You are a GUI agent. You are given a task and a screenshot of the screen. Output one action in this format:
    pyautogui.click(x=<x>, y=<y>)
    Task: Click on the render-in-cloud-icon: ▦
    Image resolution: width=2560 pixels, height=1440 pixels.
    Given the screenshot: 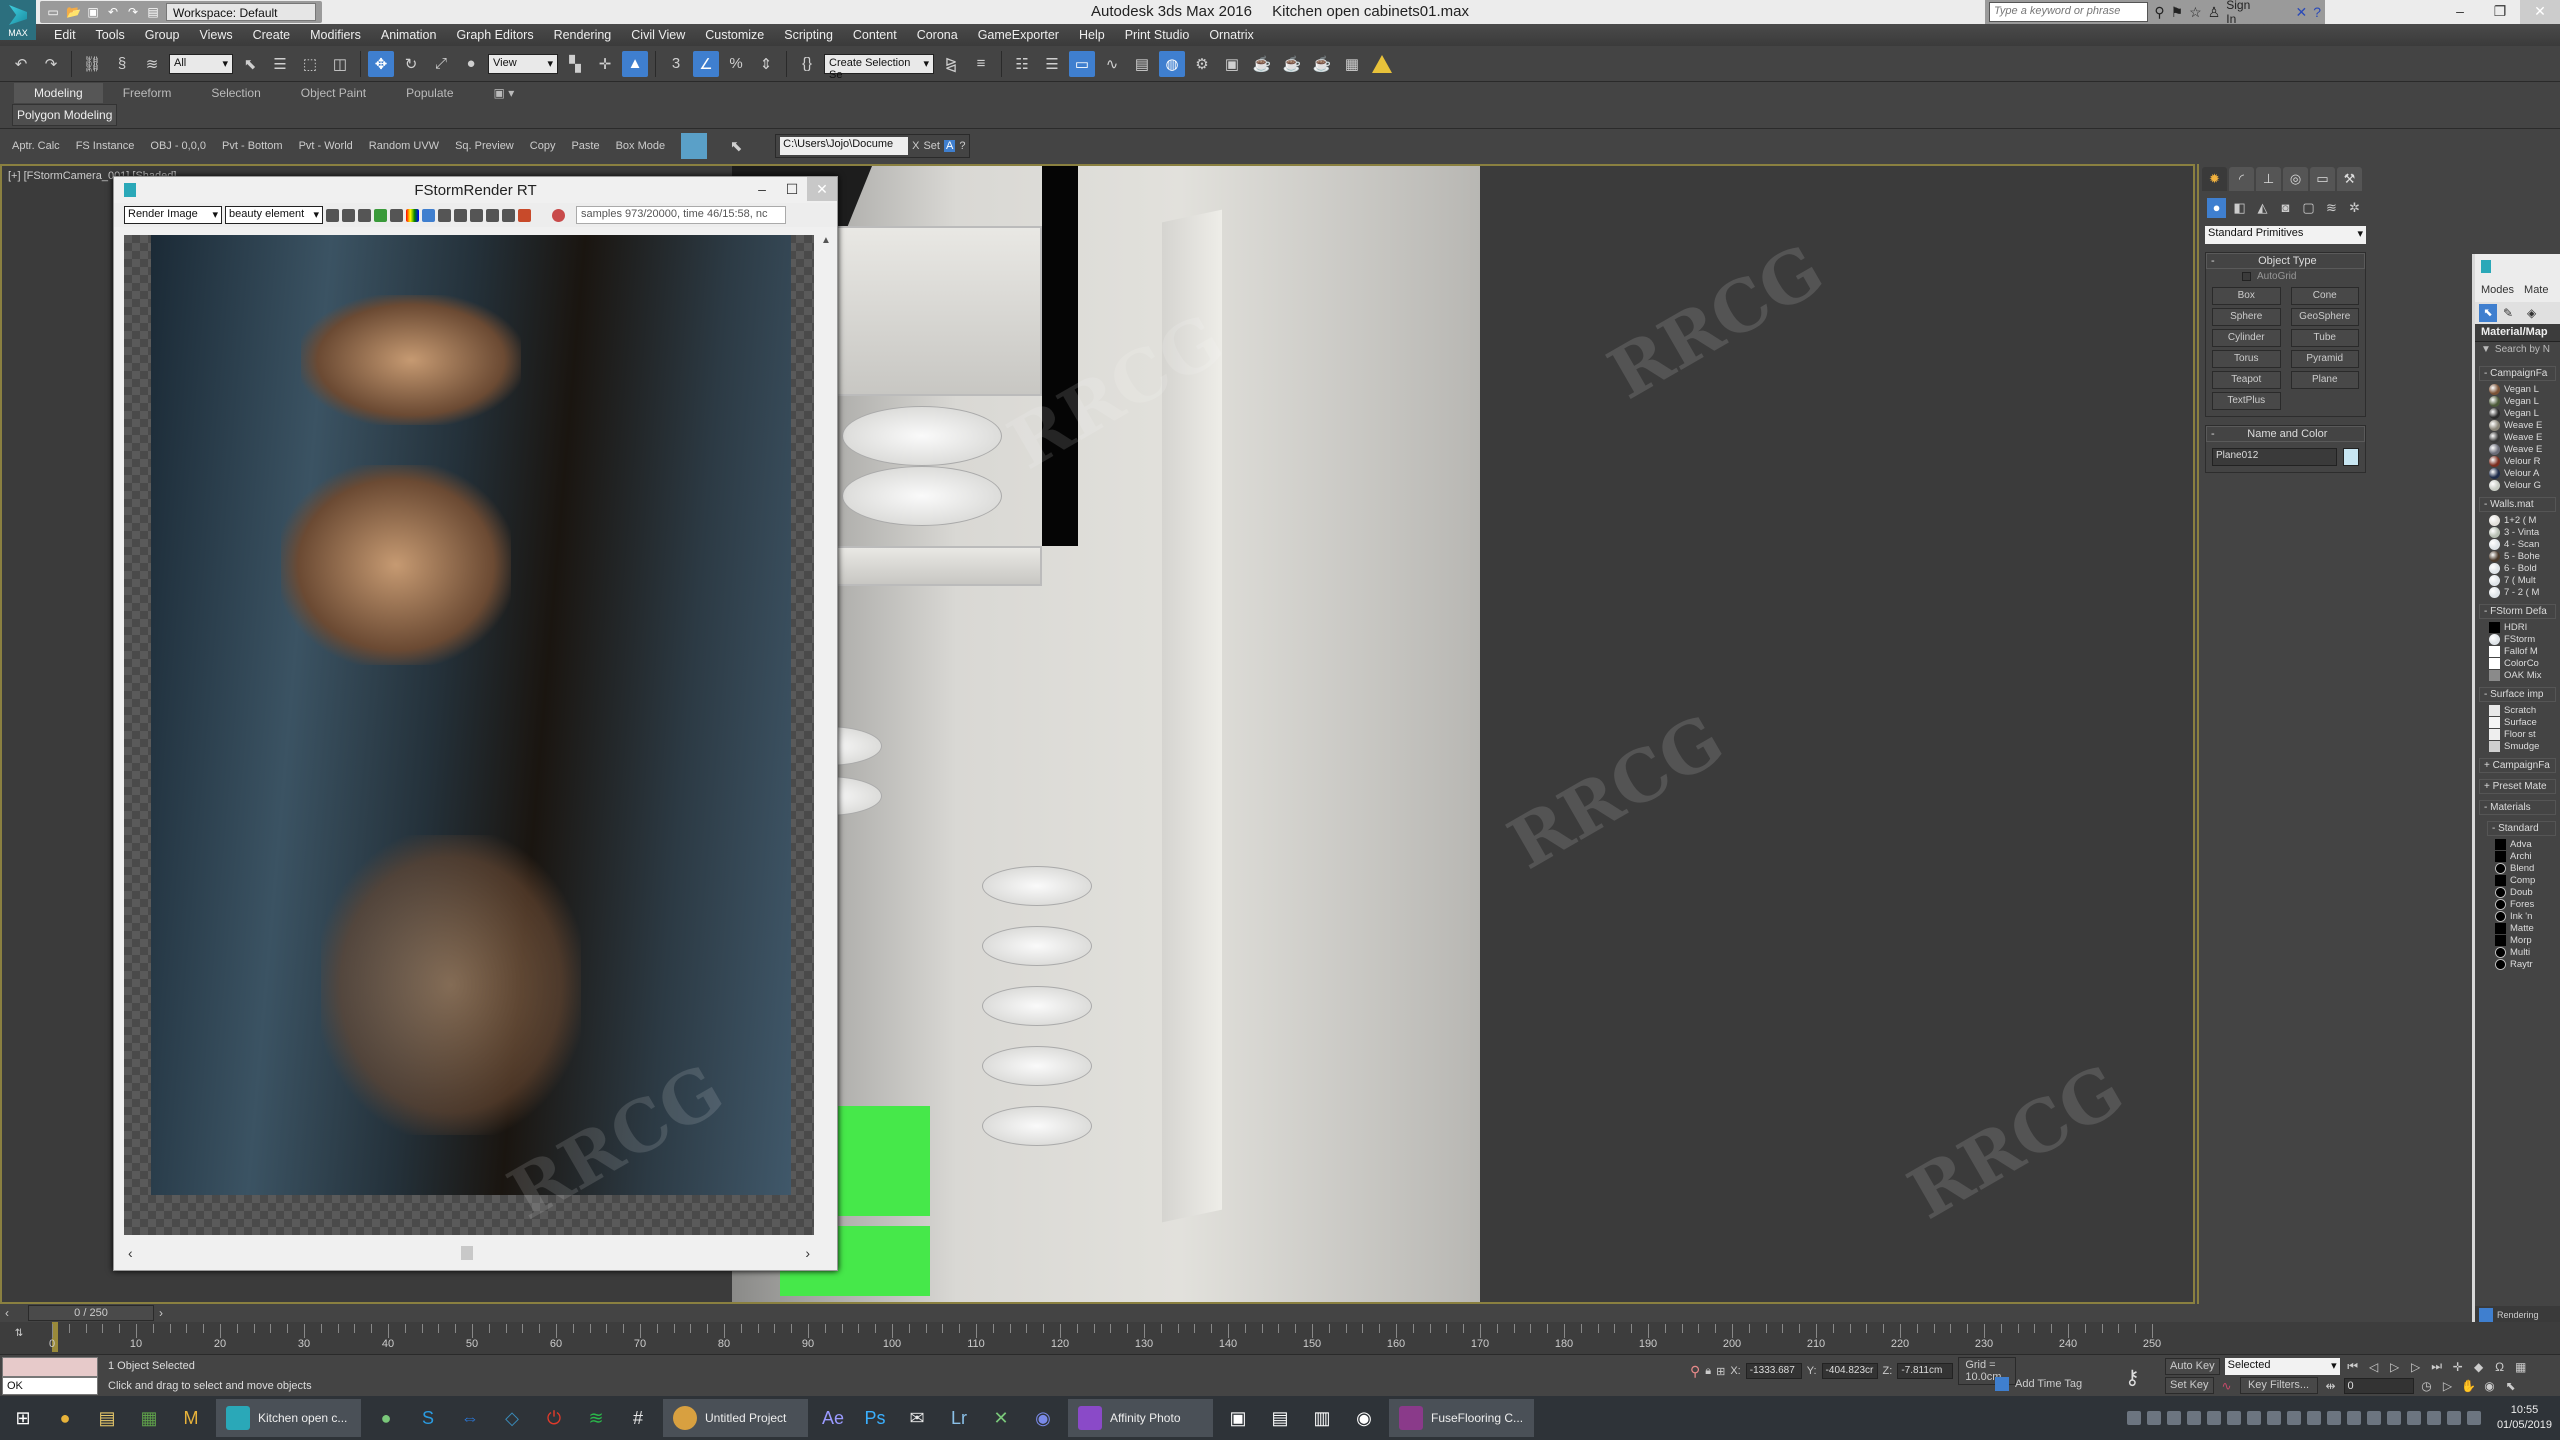 What is the action you would take?
    pyautogui.click(x=1352, y=64)
    